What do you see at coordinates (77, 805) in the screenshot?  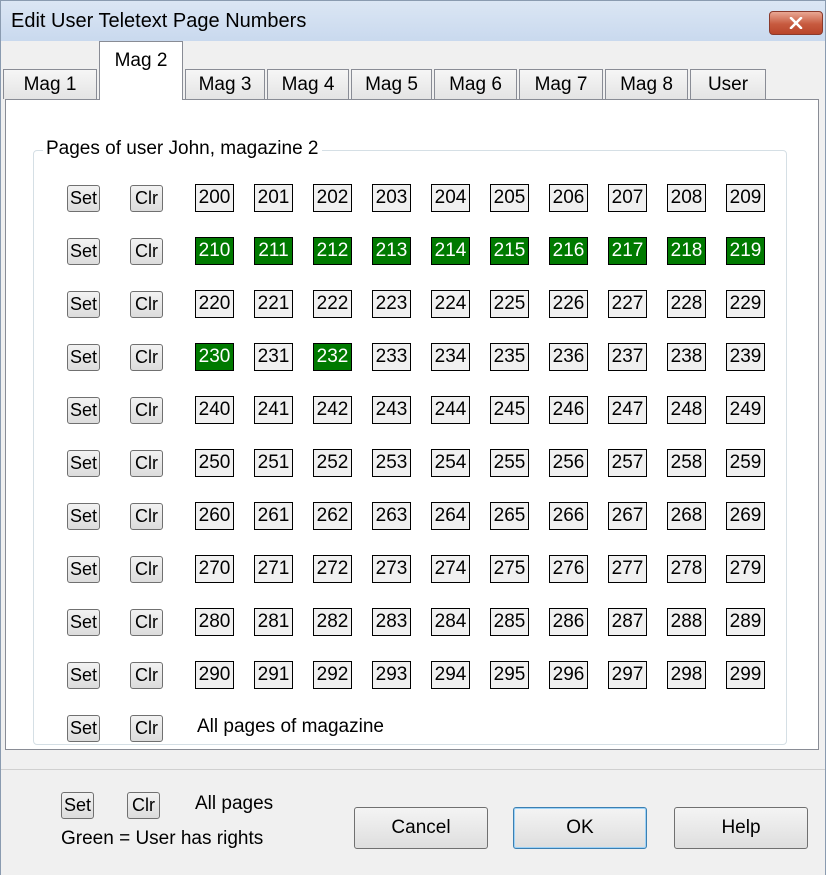 I see `set-all-pages-button: Set` at bounding box center [77, 805].